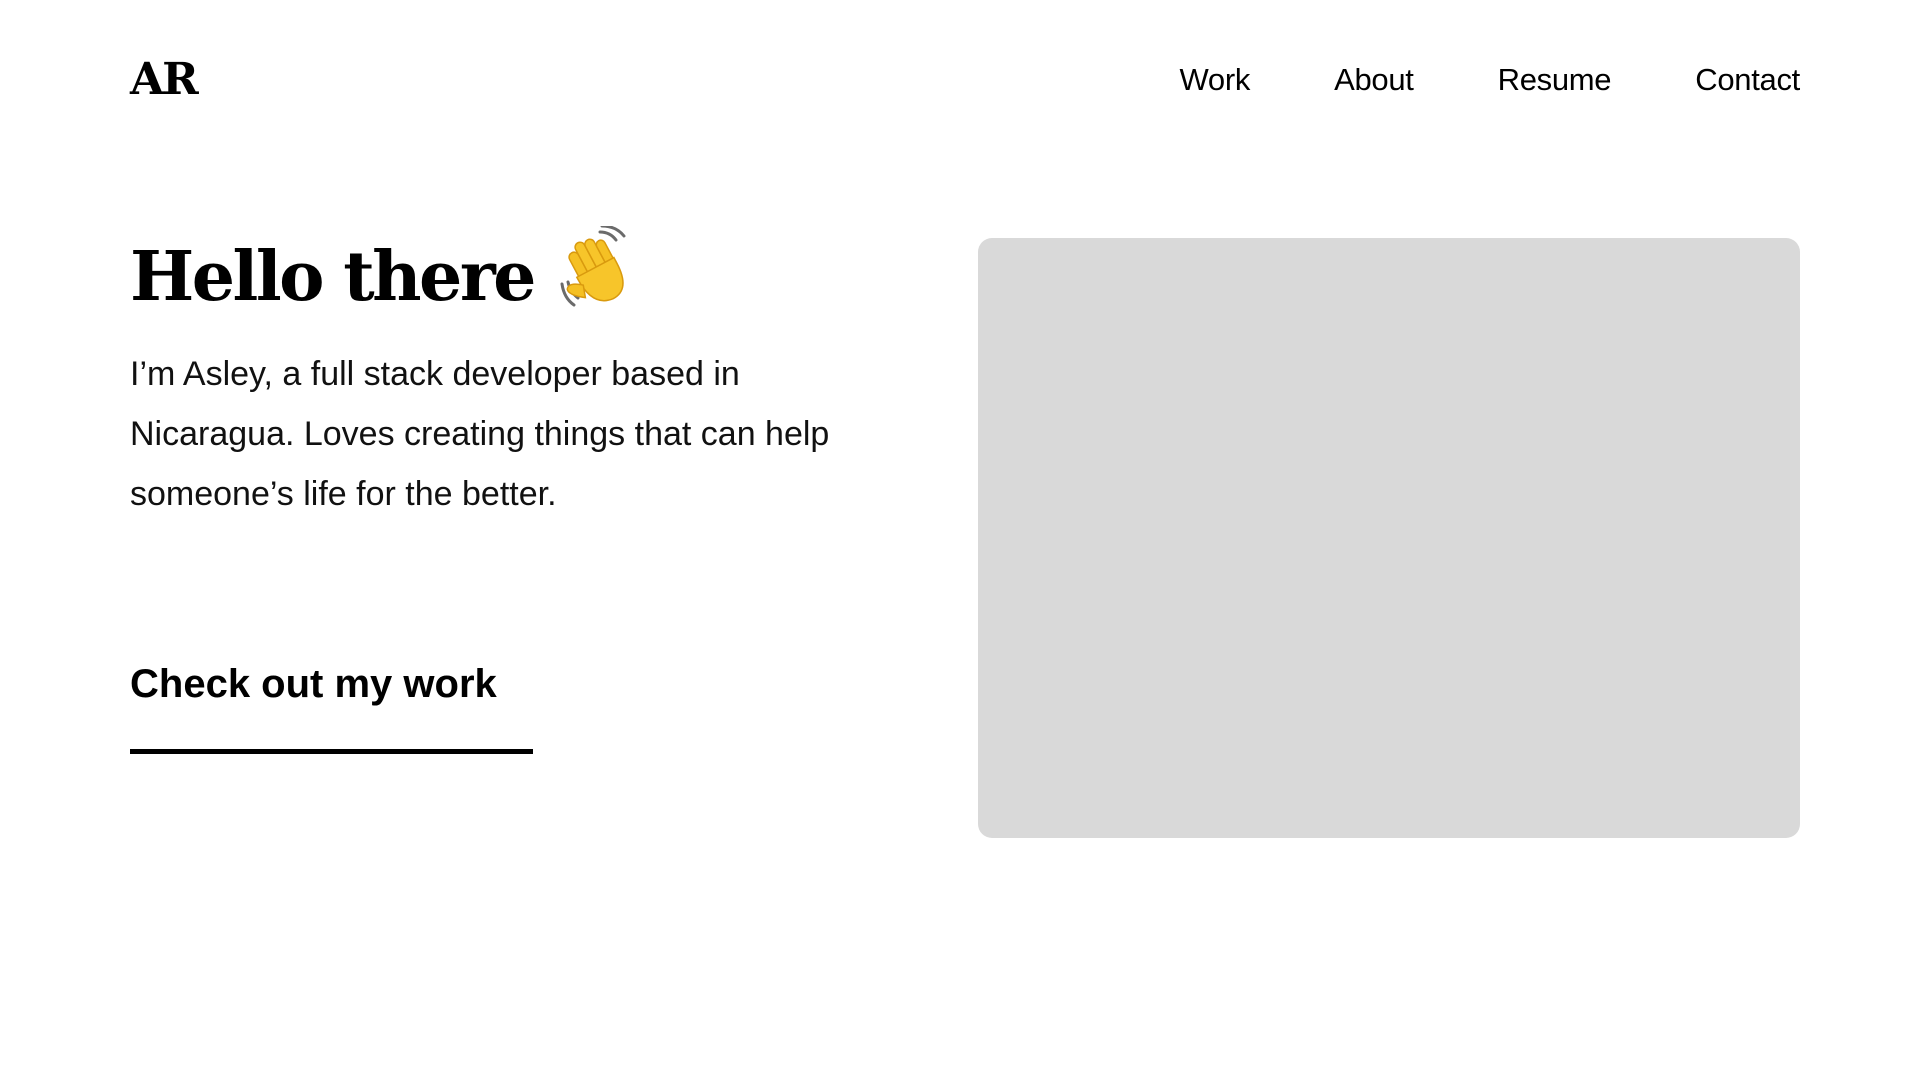 The height and width of the screenshot is (1080, 1920). What do you see at coordinates (333, 277) in the screenshot?
I see `hero-title-text: Hello there` at bounding box center [333, 277].